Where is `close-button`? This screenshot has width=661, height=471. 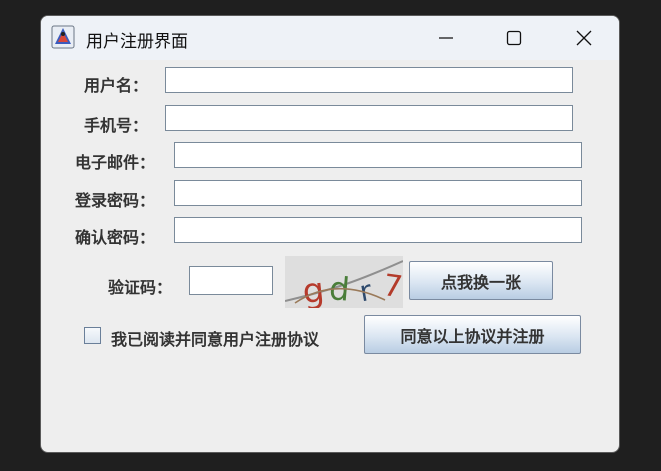 close-button is located at coordinates (584, 38).